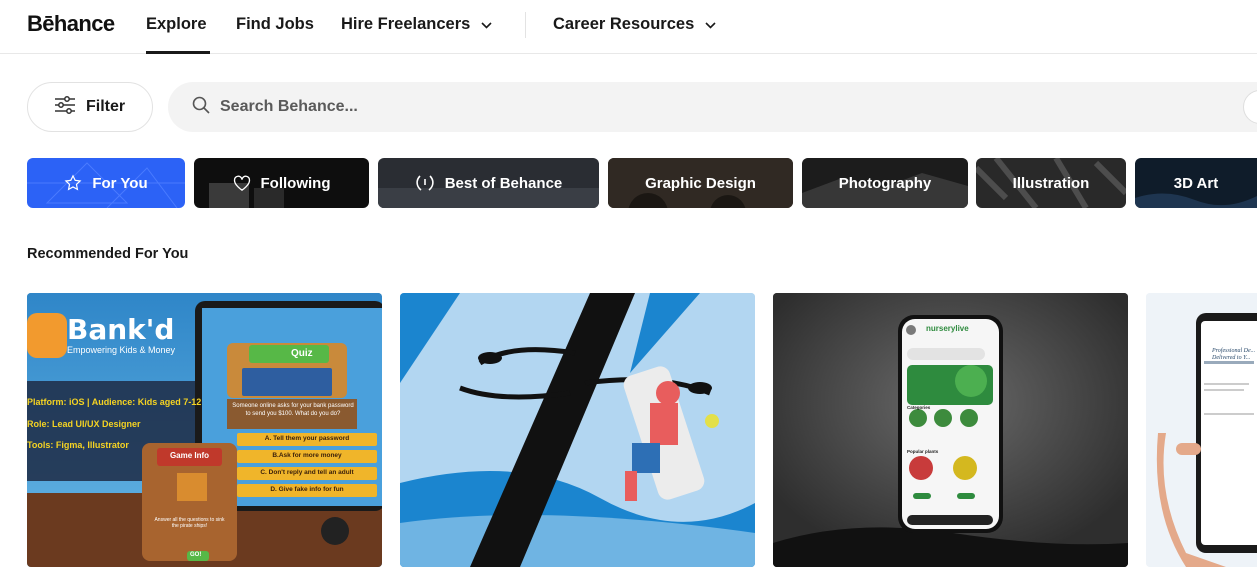 The width and height of the screenshot is (1257, 567). What do you see at coordinates (196, 555) in the screenshot?
I see `go-button: GO!` at bounding box center [196, 555].